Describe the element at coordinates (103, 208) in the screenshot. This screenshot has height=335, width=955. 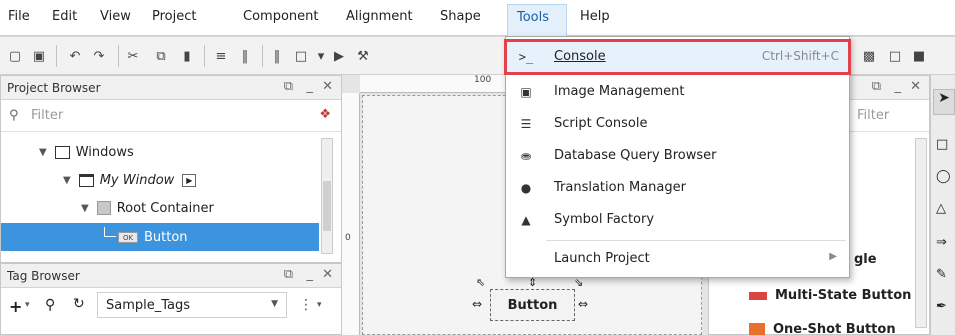
I see `container-icon` at that location.